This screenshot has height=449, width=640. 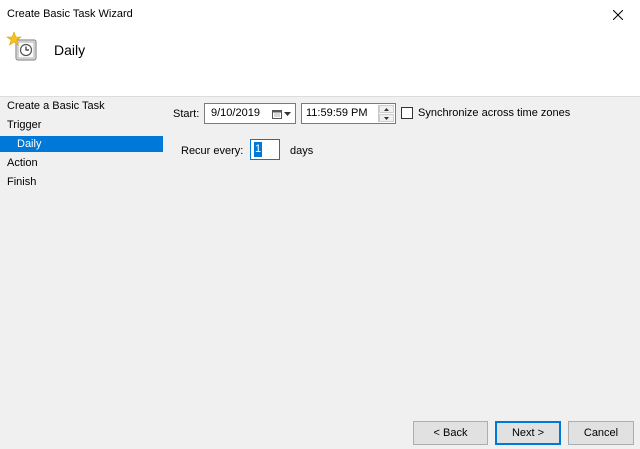 I want to click on start-time-field: 11:59:59 PM, so click(x=348, y=113).